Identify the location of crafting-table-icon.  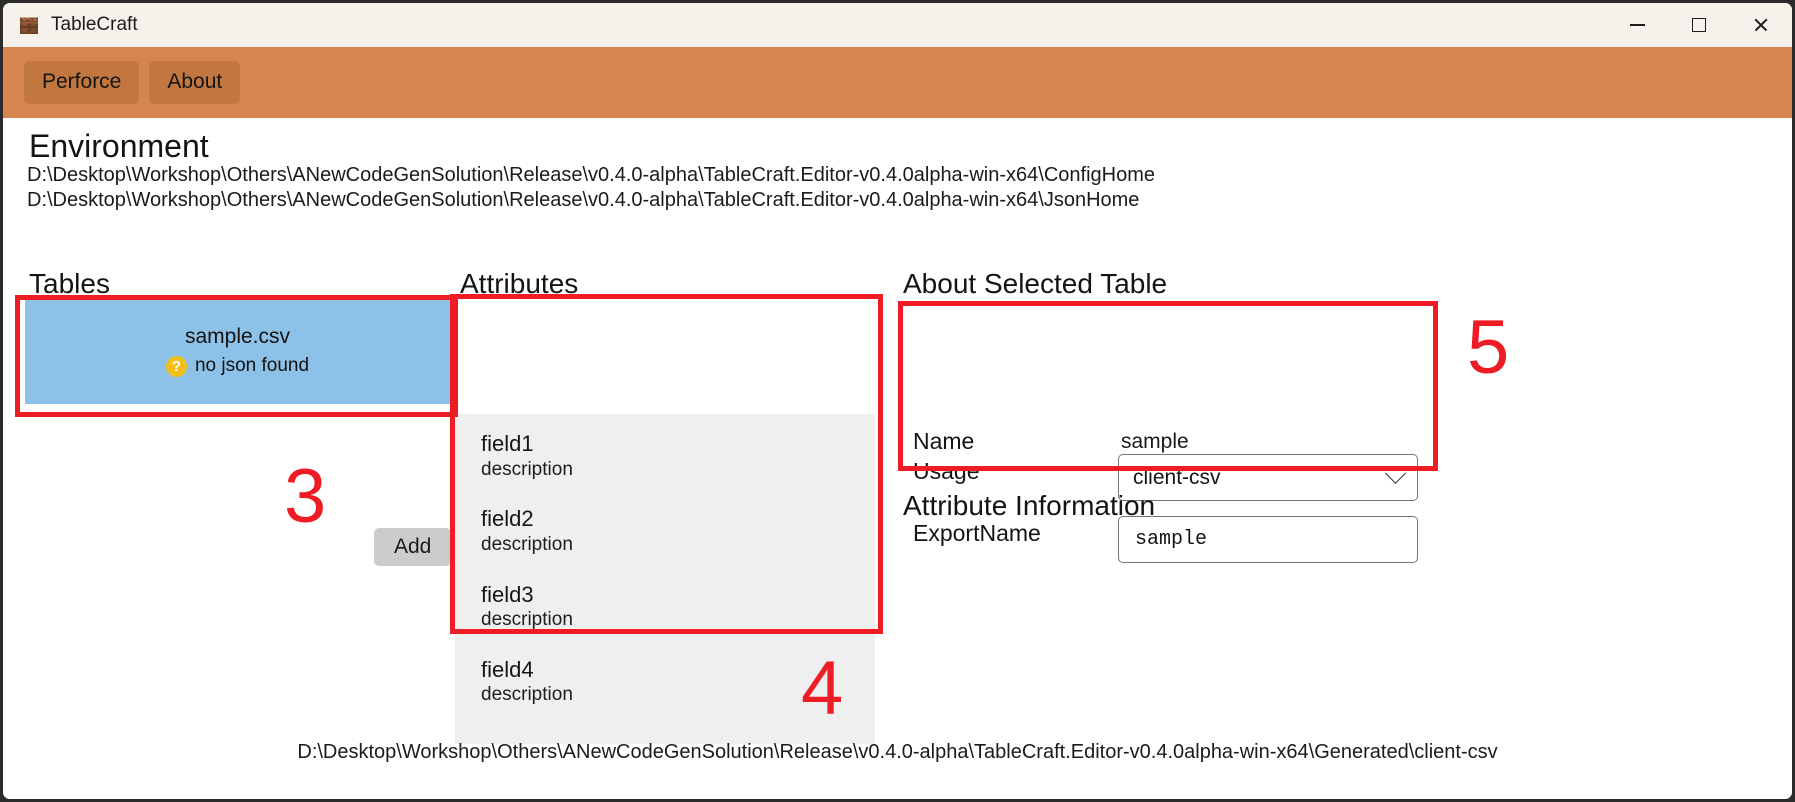
(29, 25).